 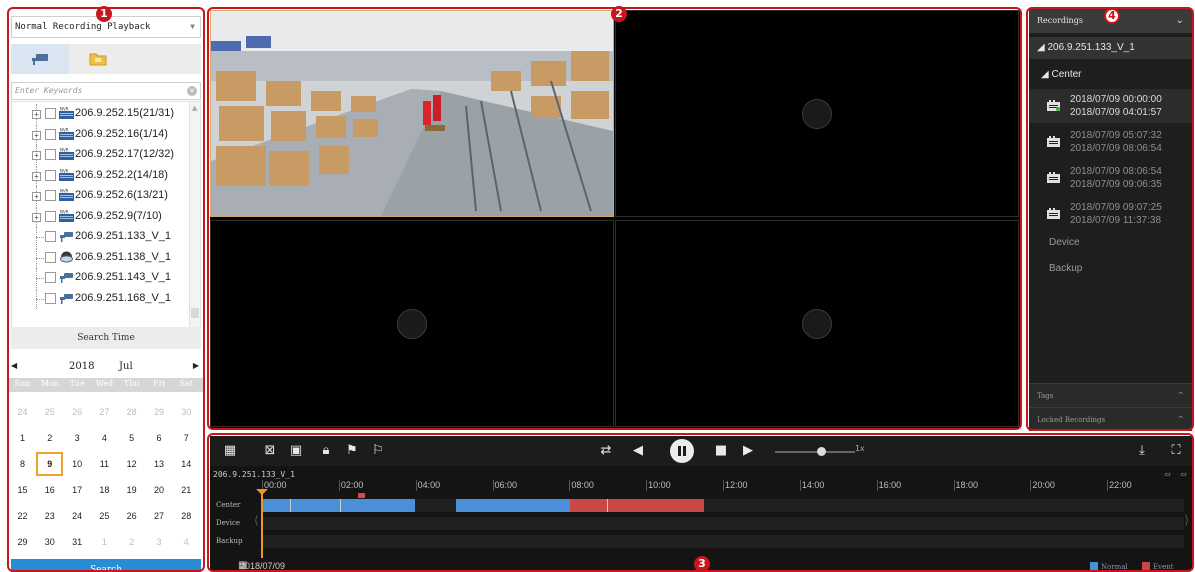 I want to click on calendar-month: Jul, so click(x=126, y=366).